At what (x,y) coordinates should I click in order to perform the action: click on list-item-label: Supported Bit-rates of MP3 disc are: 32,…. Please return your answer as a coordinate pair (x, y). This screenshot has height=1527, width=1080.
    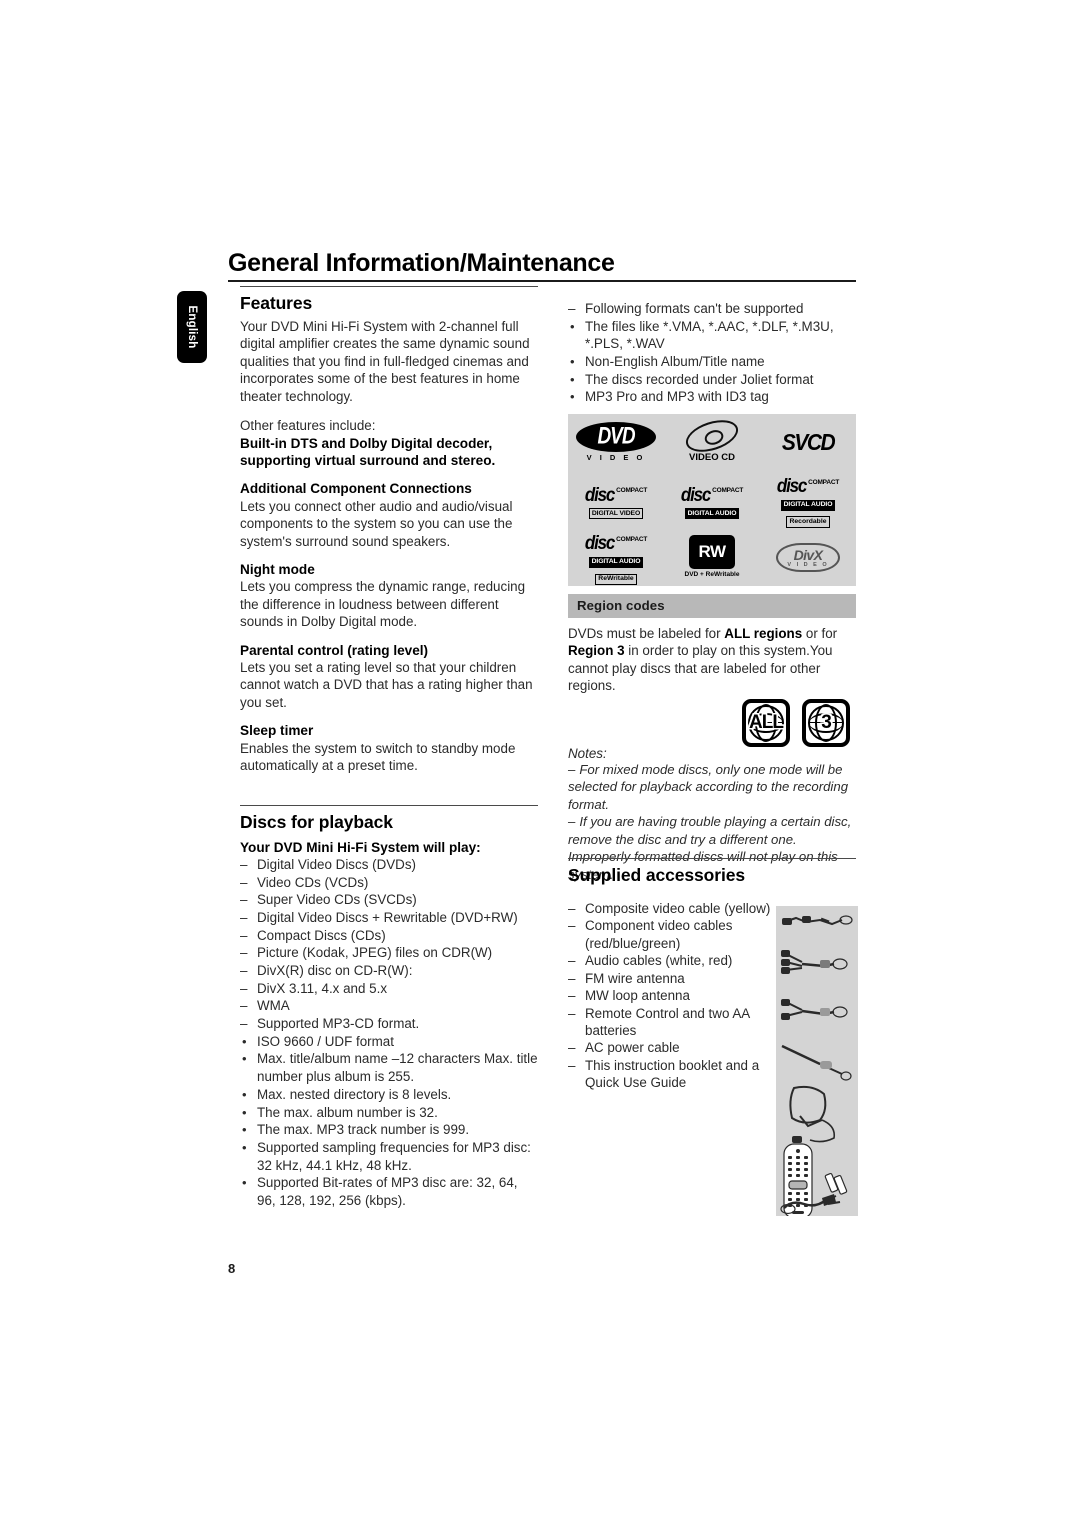
    Looking at the image, I should click on (387, 1191).